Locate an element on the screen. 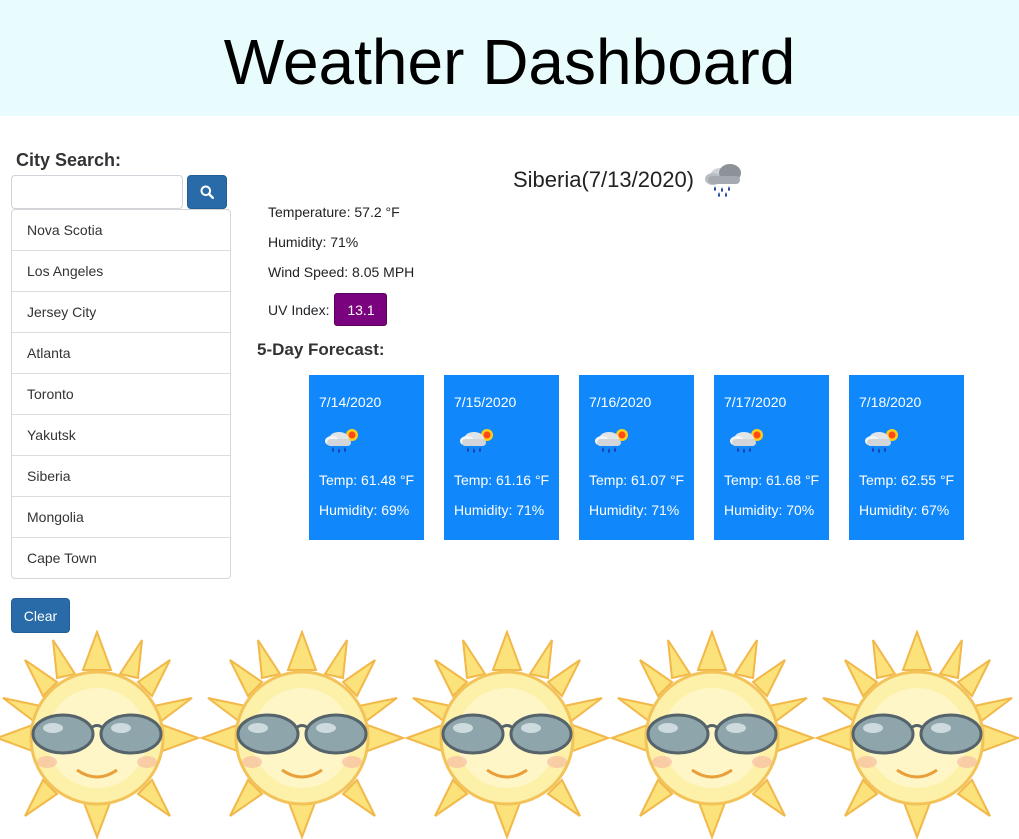 The image size is (1019, 839). city-history-item: Nova Scotia is located at coordinates (121, 230).